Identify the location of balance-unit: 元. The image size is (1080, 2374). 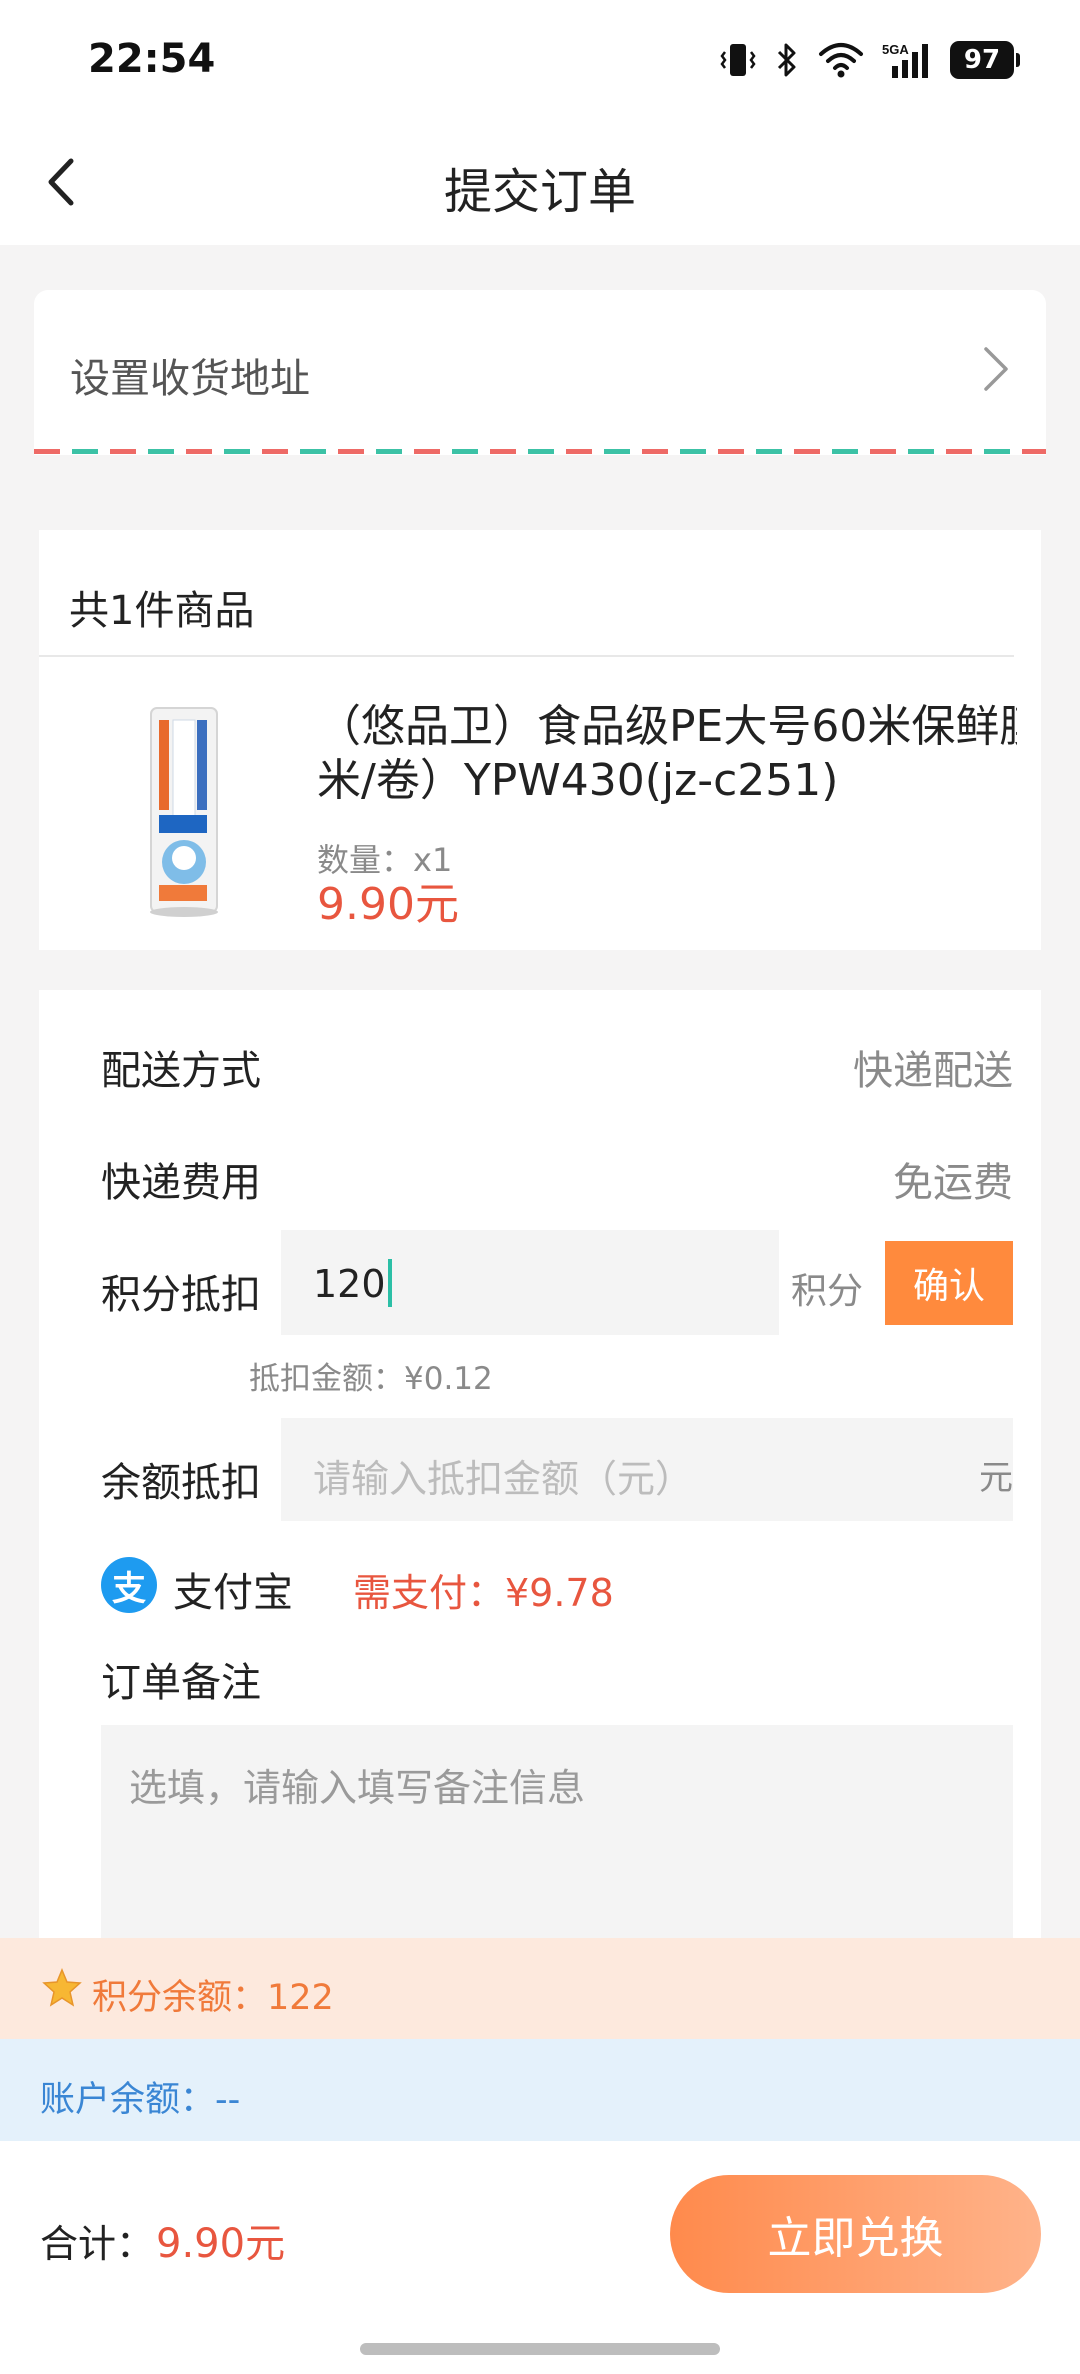
(996, 1478).